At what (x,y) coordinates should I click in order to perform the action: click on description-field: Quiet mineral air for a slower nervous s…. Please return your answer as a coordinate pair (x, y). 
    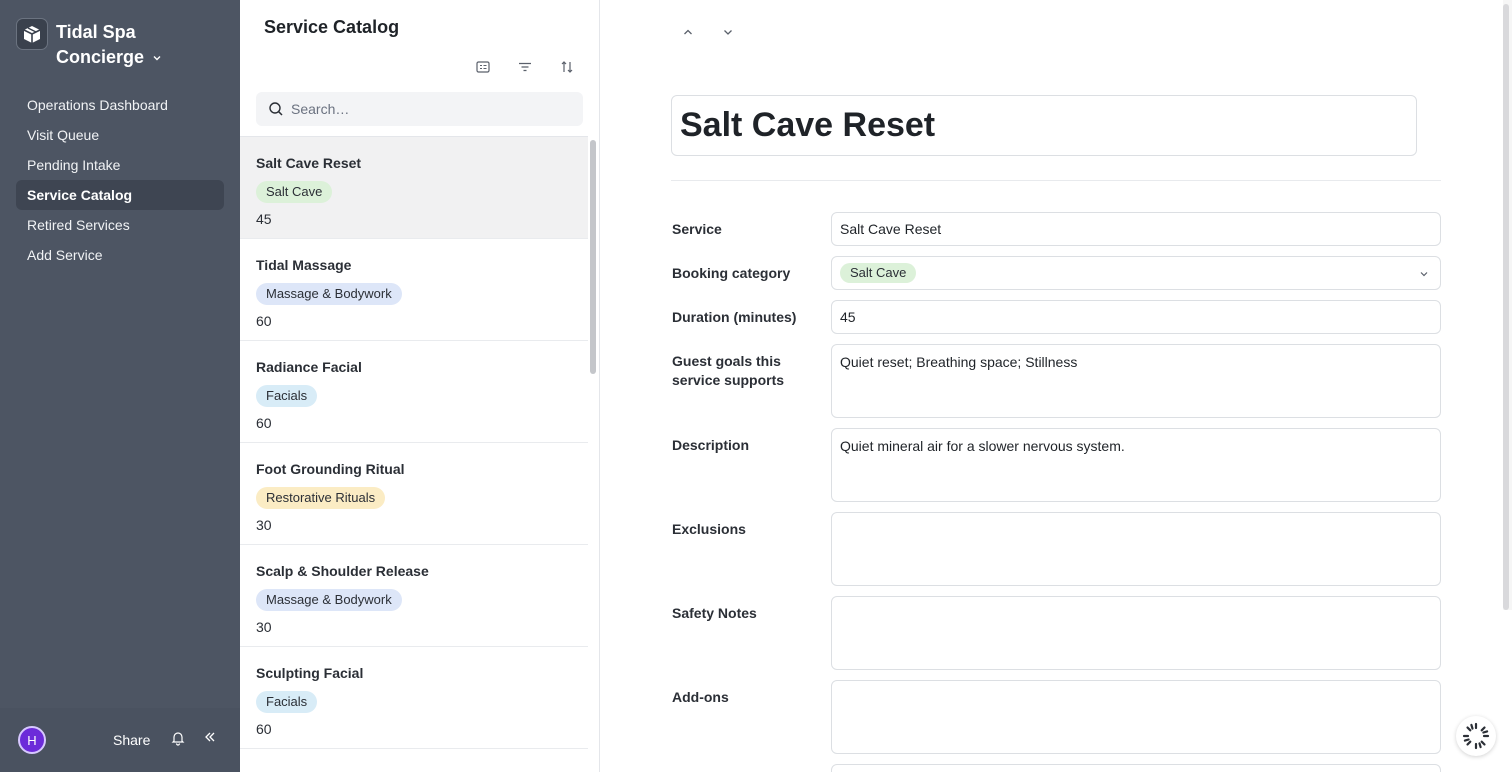
    Looking at the image, I should click on (1136, 465).